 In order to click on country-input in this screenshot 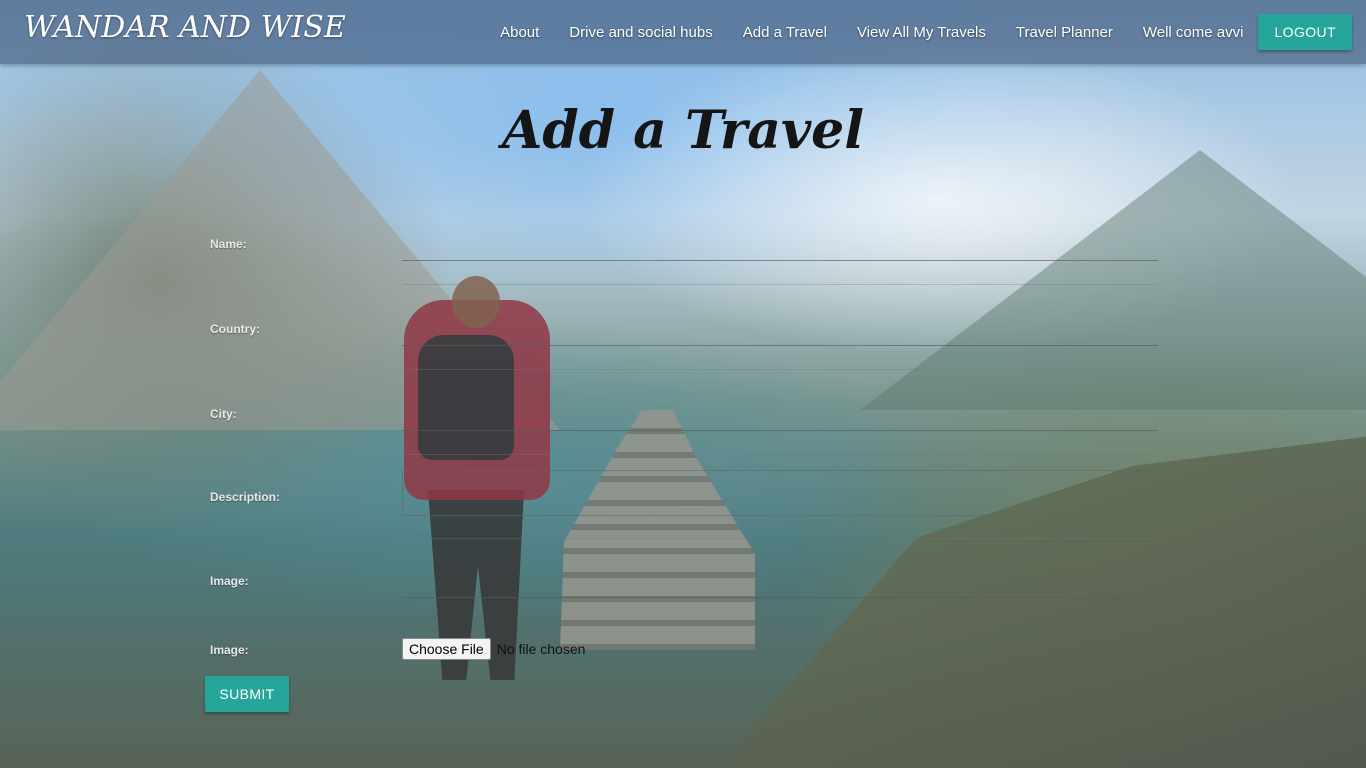, I will do `click(780, 331)`.